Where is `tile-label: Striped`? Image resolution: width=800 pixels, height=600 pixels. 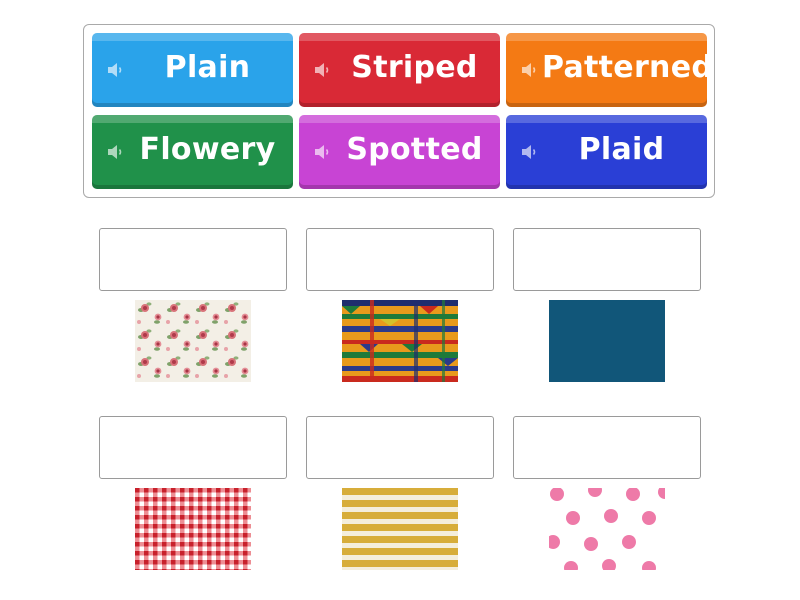 tile-label: Striped is located at coordinates (414, 67).